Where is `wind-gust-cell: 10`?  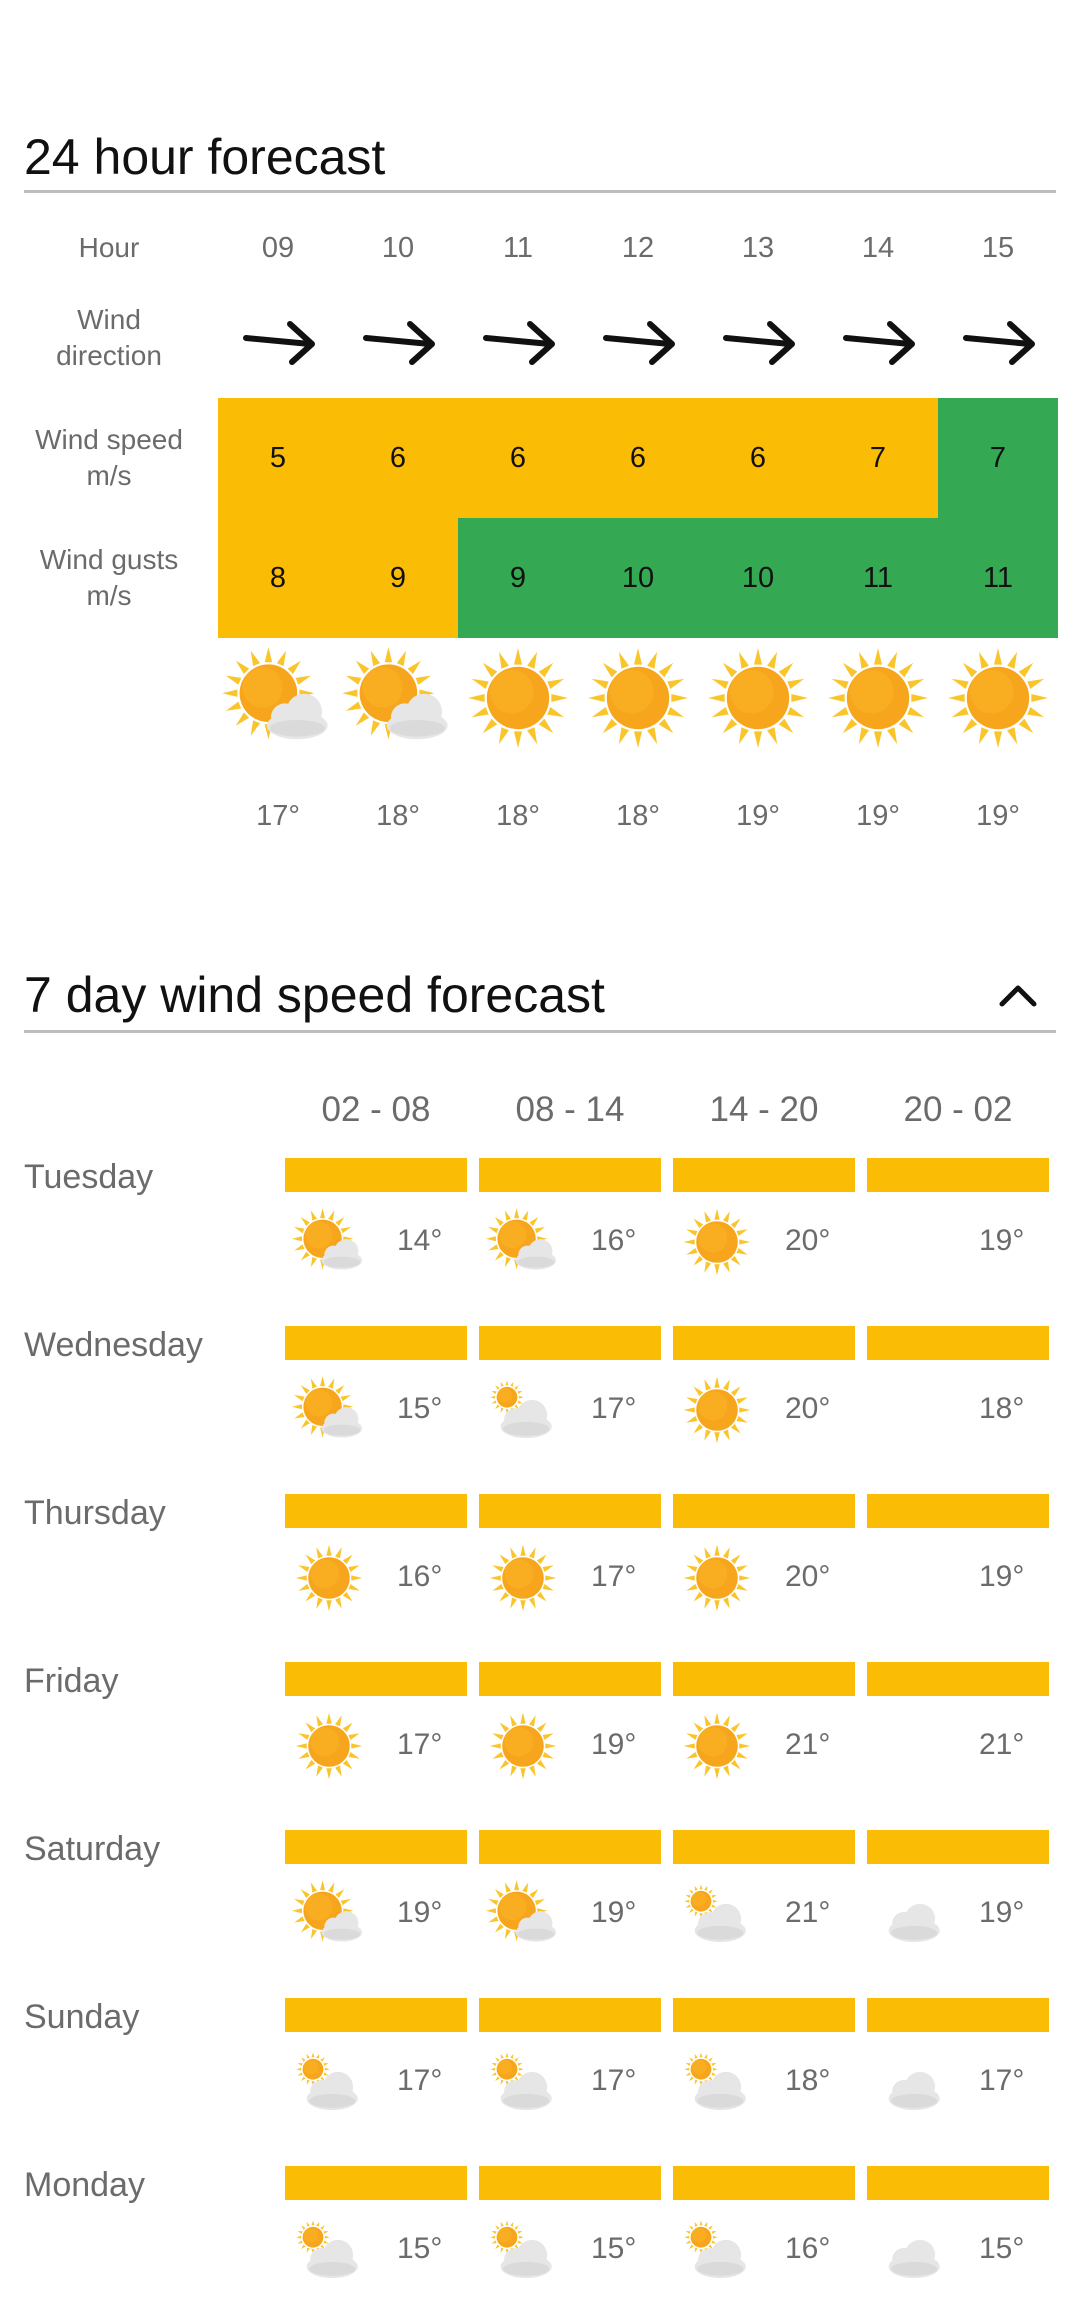
wind-gust-cell: 10 is located at coordinates (638, 578).